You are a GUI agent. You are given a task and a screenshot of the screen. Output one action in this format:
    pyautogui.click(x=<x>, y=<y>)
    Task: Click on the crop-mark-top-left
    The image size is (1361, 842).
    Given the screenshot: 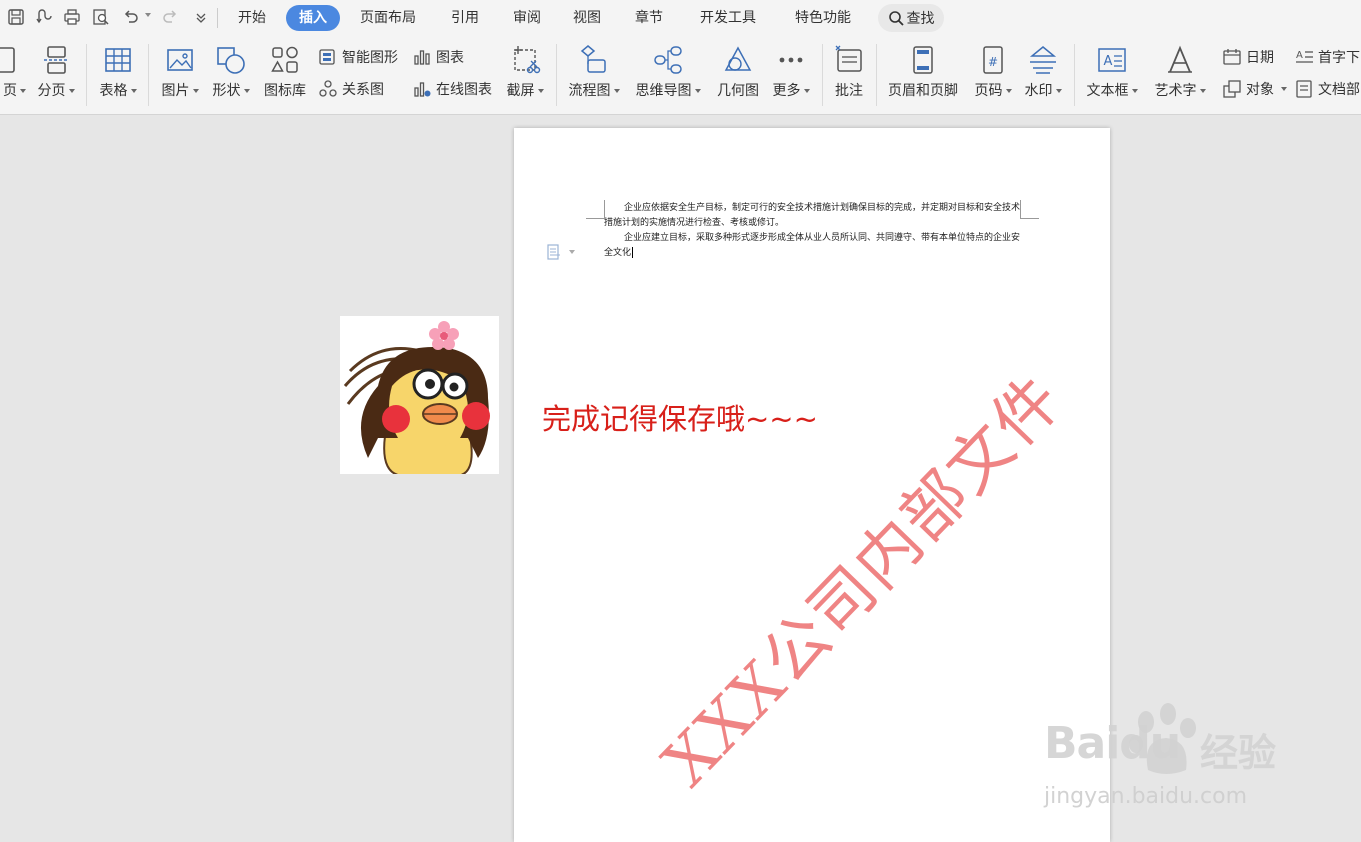 What is the action you would take?
    pyautogui.click(x=595, y=209)
    